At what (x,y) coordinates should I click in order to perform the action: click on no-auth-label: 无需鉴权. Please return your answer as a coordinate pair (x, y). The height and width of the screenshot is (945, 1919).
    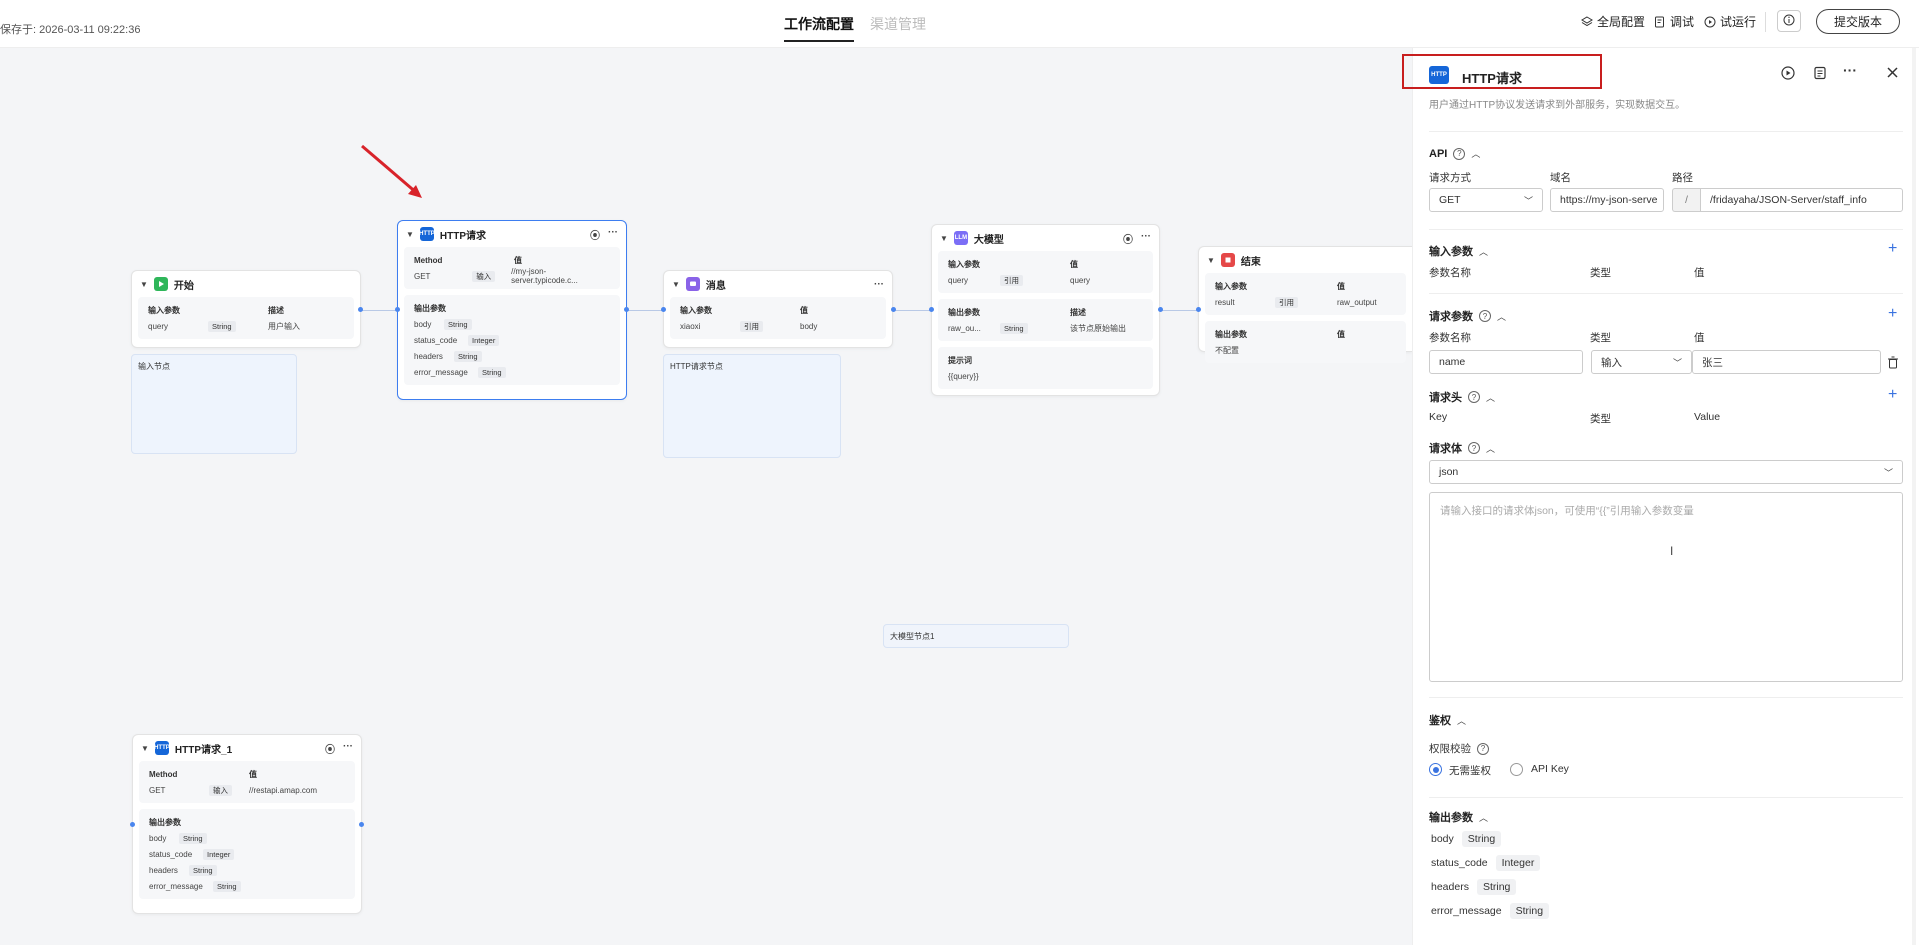
    Looking at the image, I should click on (1470, 770).